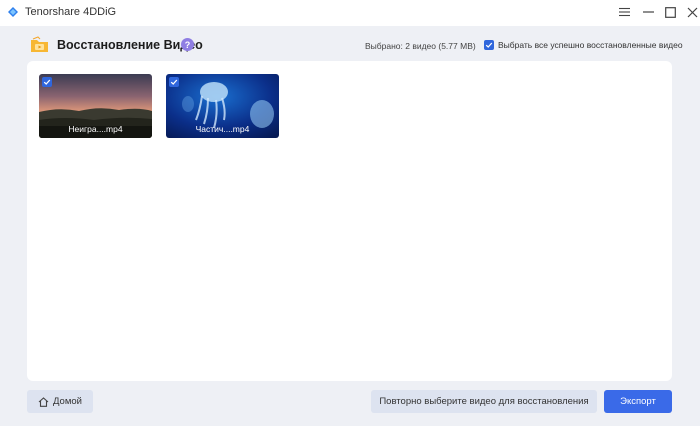 Image resolution: width=700 pixels, height=426 pixels. I want to click on maximize-icon, so click(670, 12).